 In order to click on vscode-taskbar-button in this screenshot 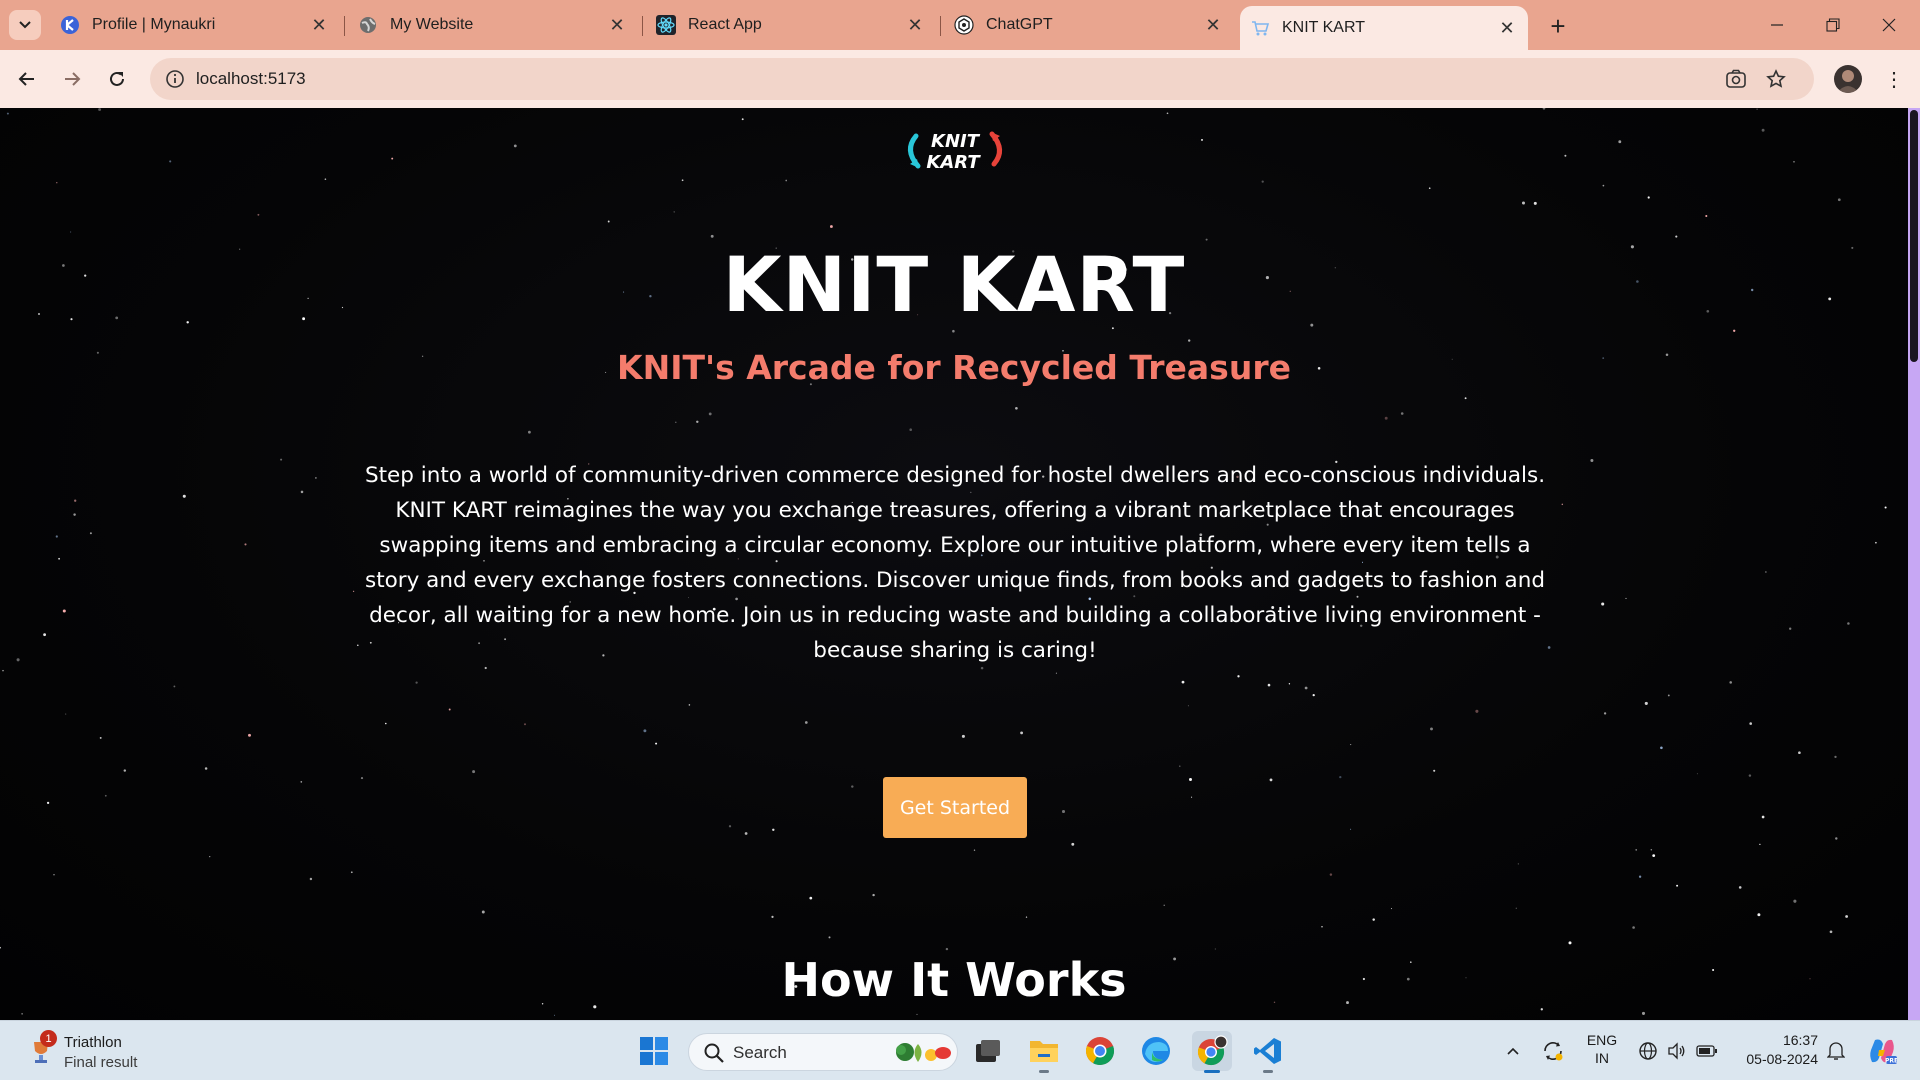, I will do `click(1268, 1052)`.